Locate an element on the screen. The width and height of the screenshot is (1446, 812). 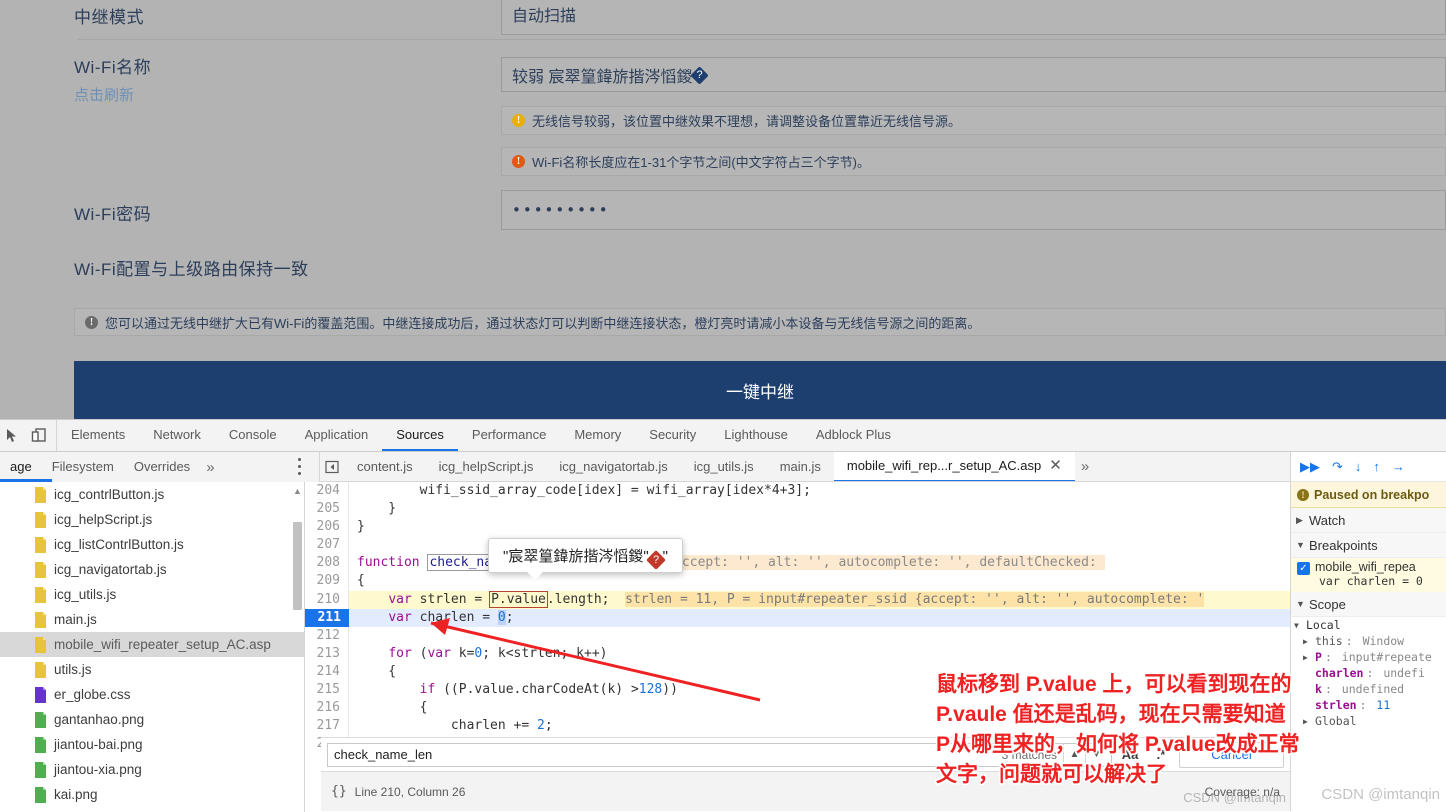
scroll-up-icon: ▲ is located at coordinates (297, 491).